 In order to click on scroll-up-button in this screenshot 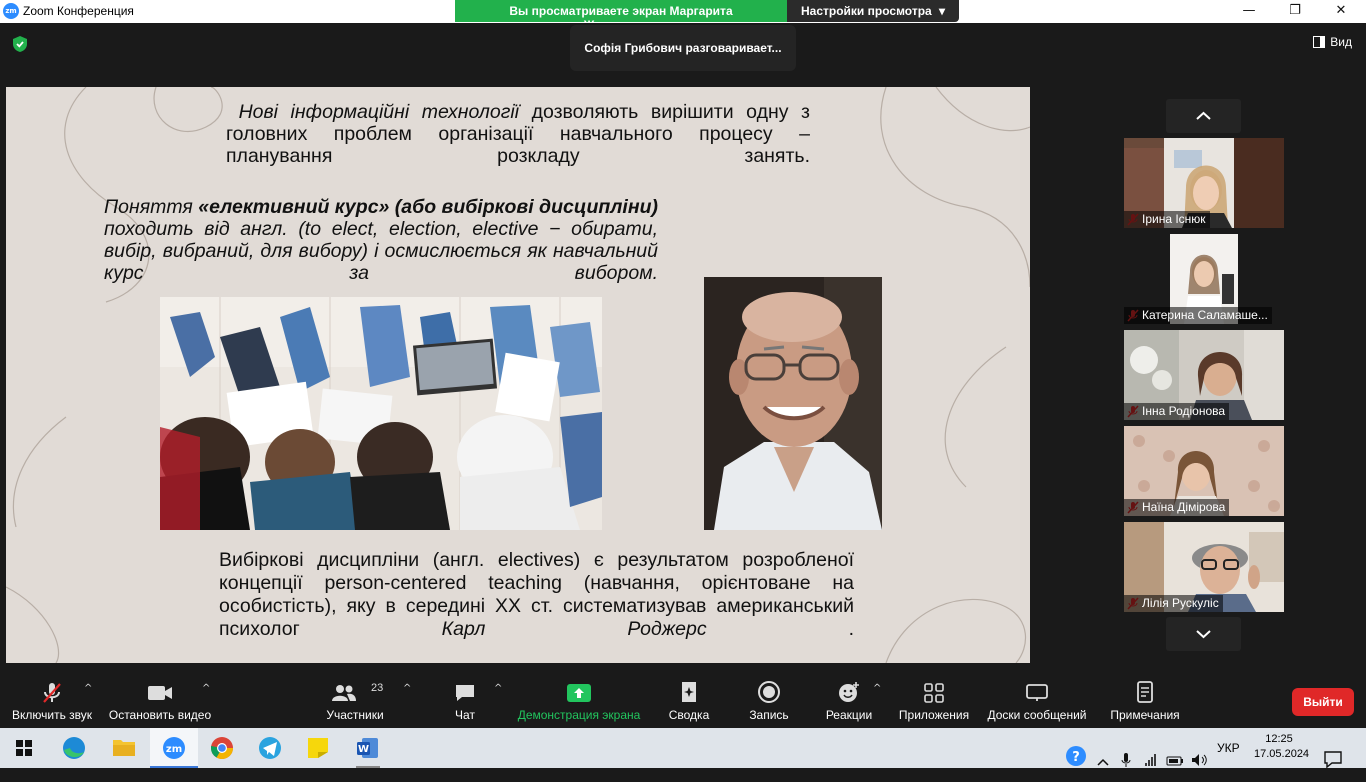, I will do `click(1203, 116)`.